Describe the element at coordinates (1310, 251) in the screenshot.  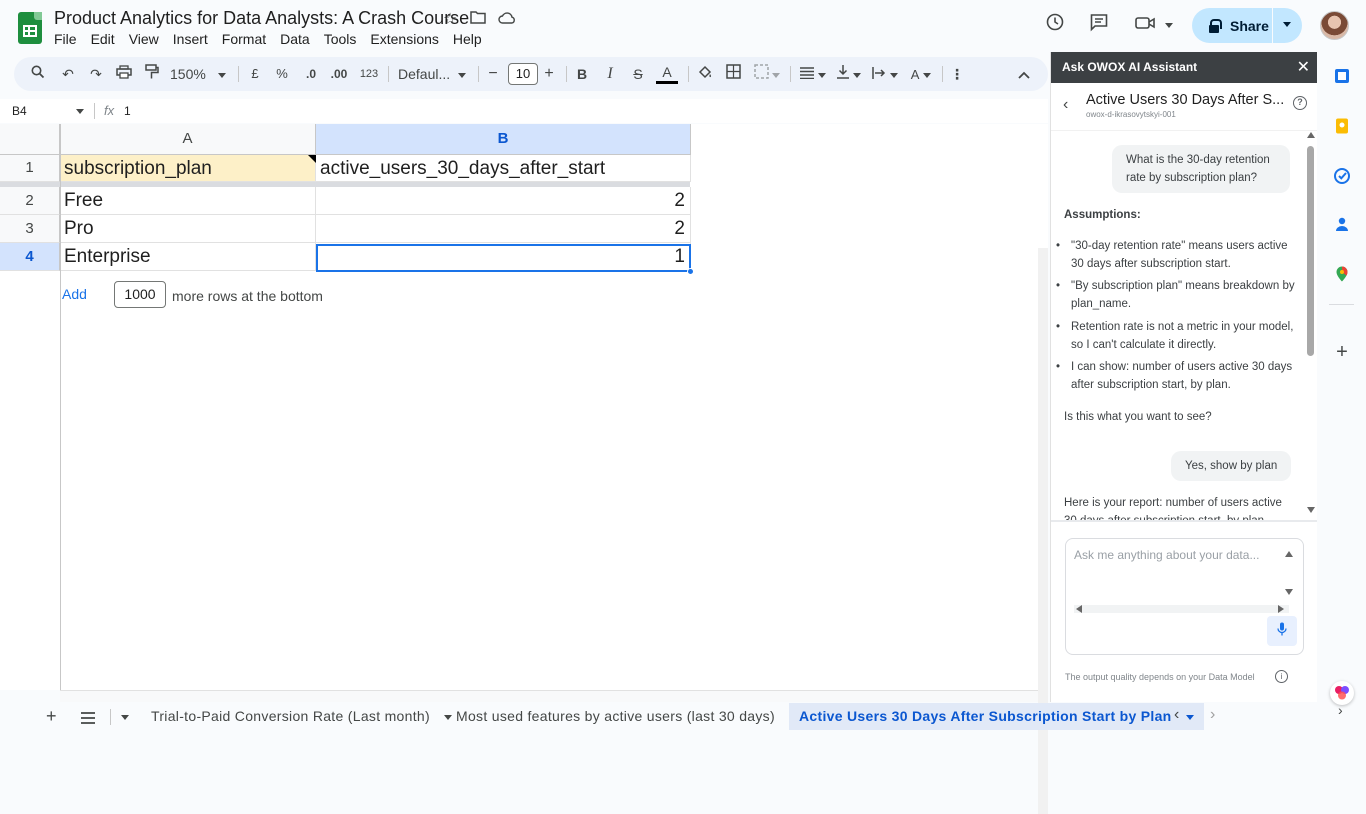
I see `chat-scrollbar-thumb` at that location.